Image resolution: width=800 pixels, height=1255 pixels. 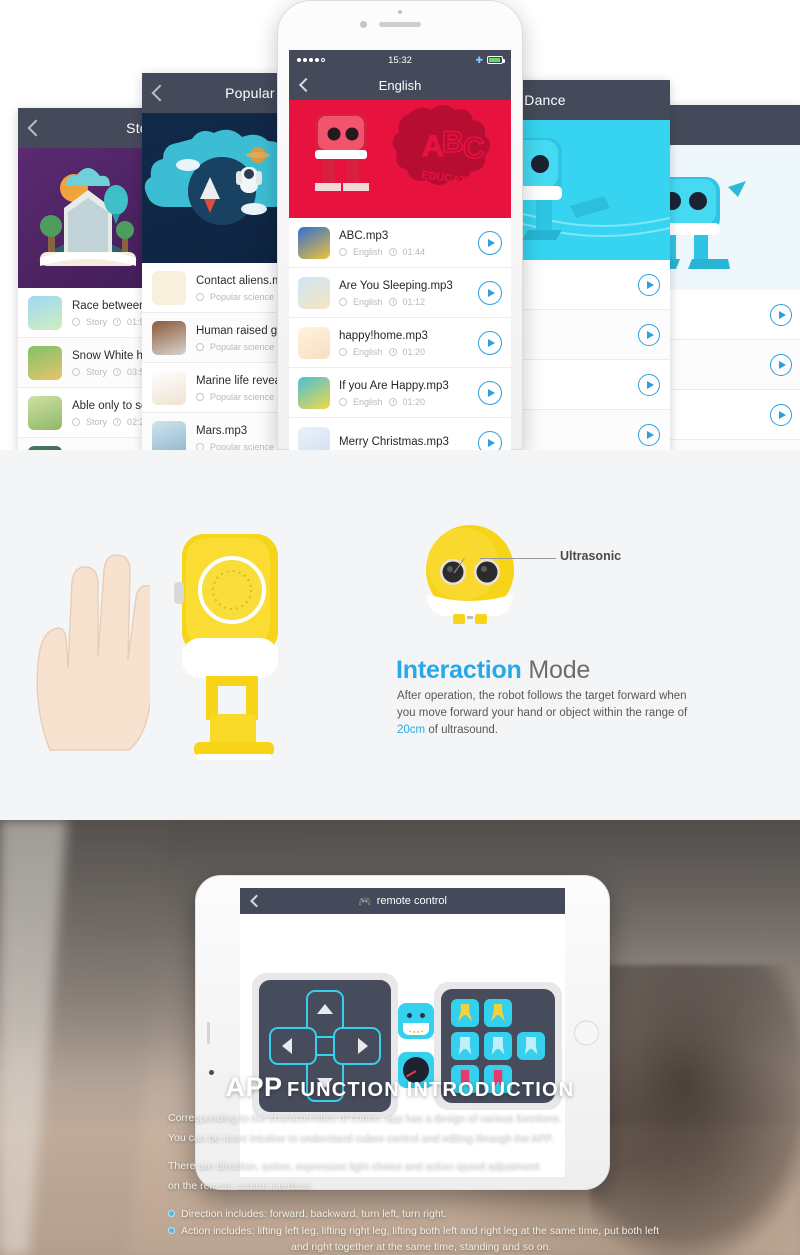 I want to click on robot-side-view, so click(x=240, y=648).